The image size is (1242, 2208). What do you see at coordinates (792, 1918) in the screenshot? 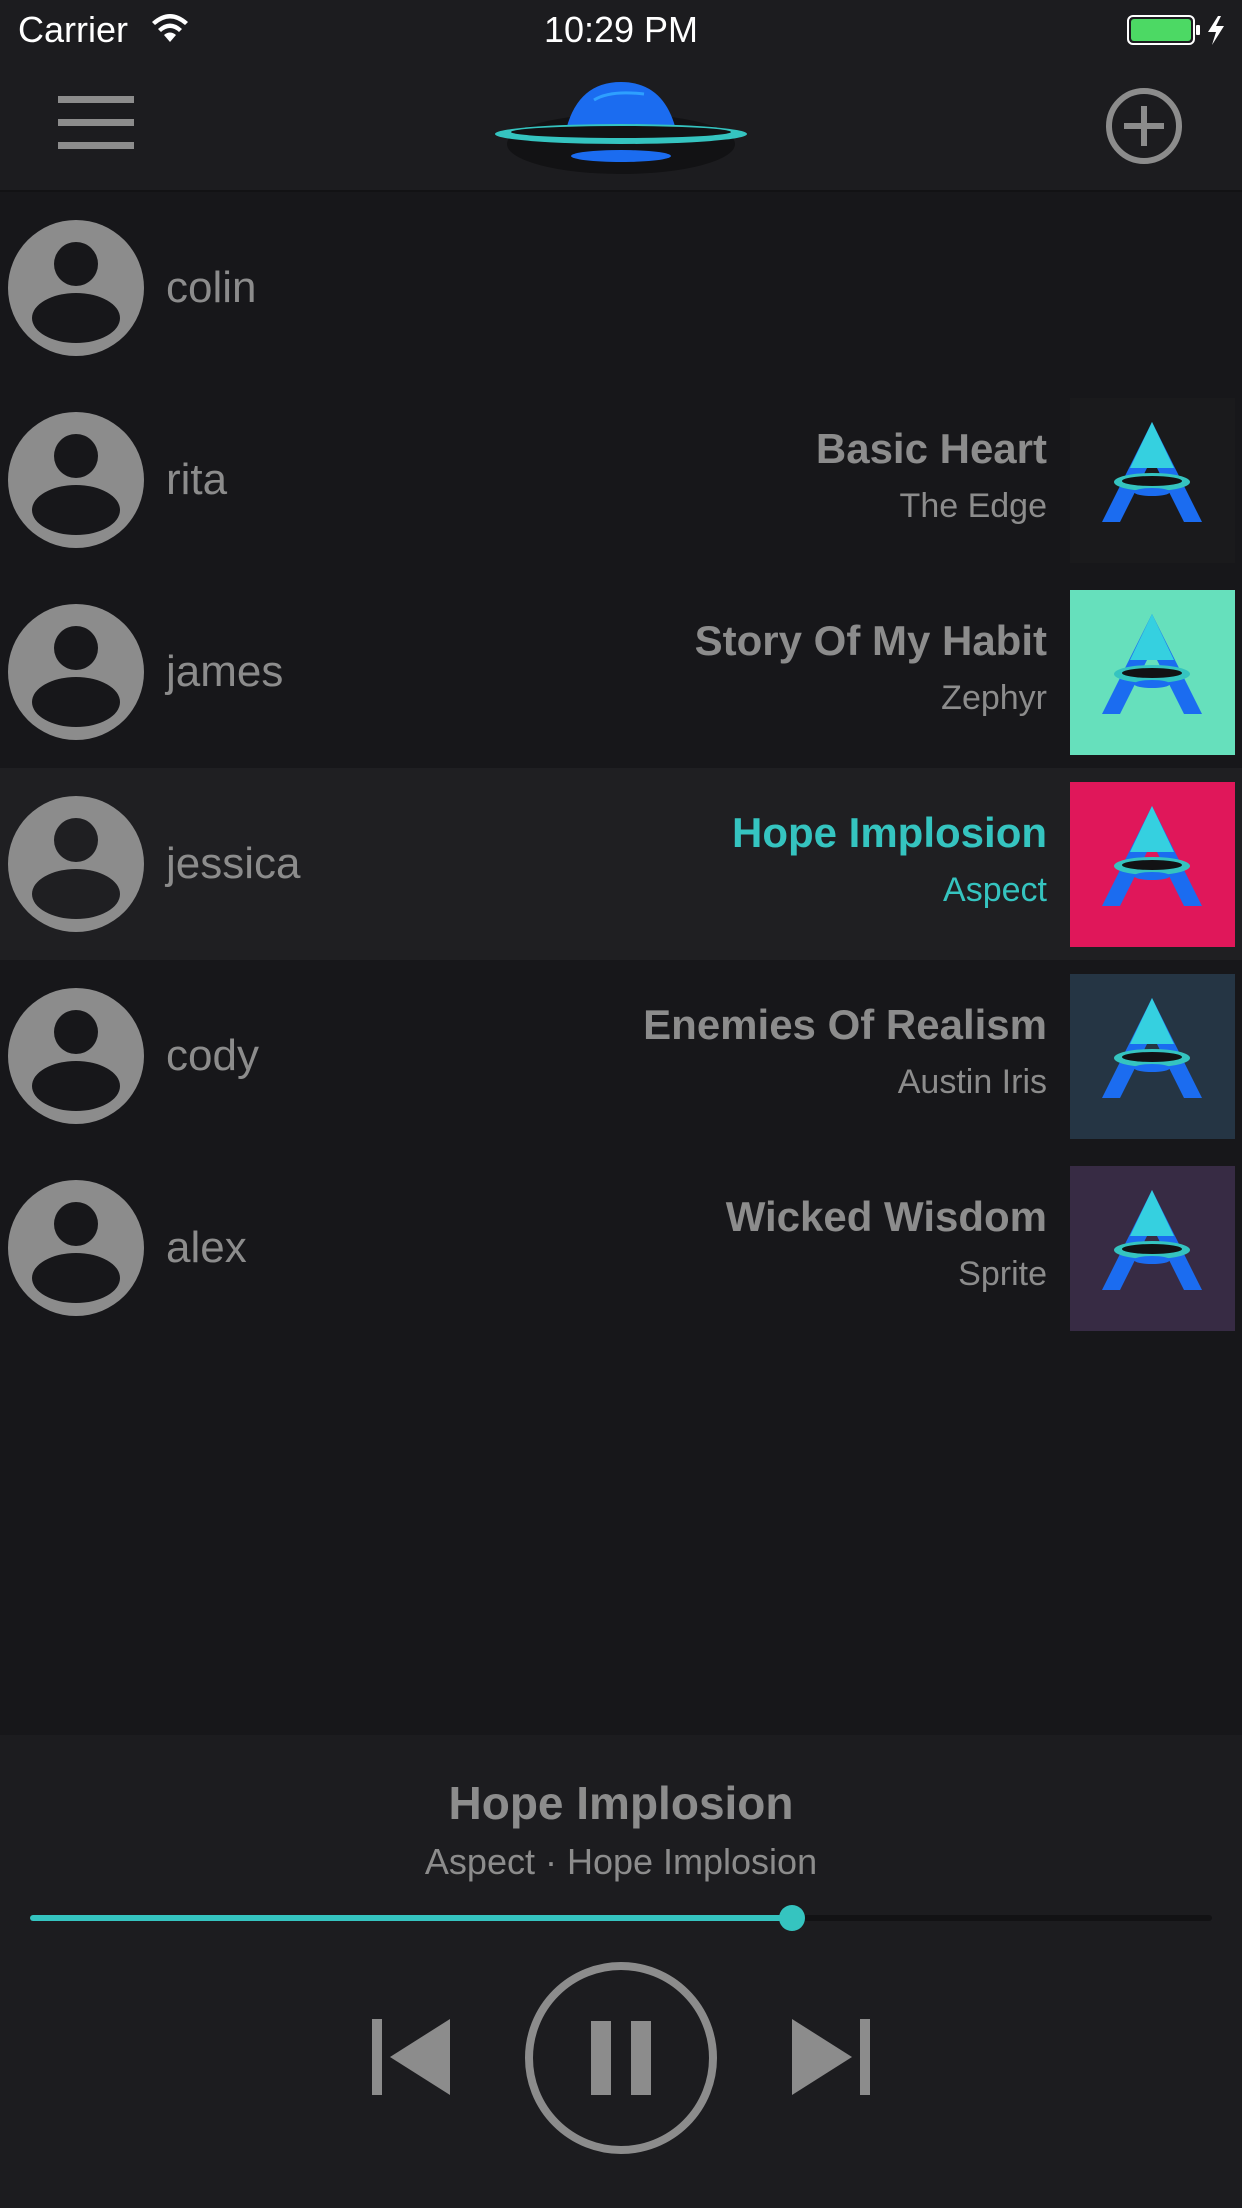
I see `progress-thumb` at bounding box center [792, 1918].